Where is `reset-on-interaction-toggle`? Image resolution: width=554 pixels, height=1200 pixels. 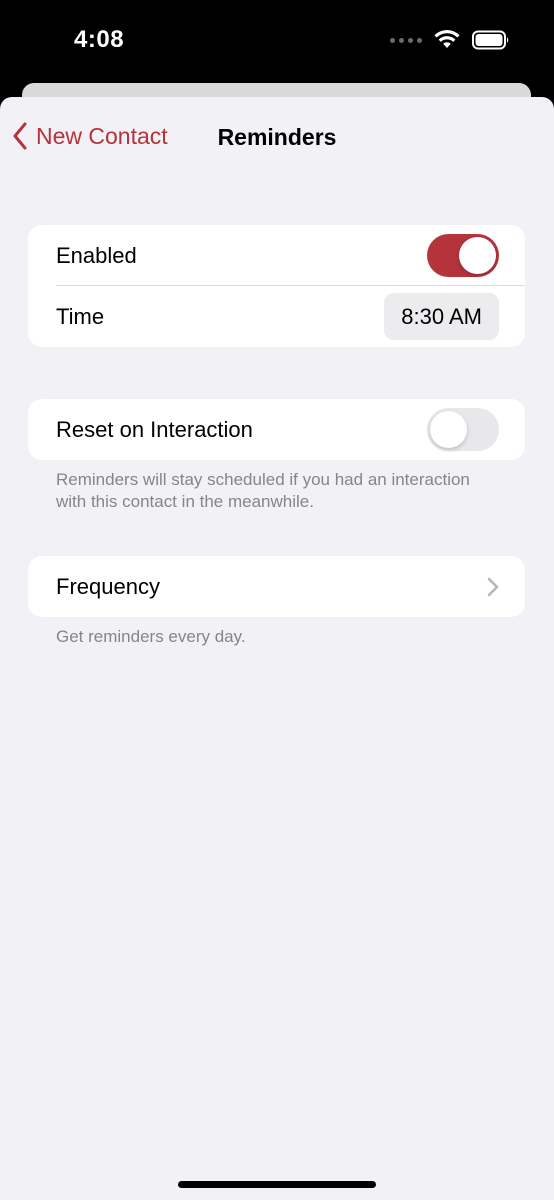
reset-on-interaction-toggle is located at coordinates (463, 429).